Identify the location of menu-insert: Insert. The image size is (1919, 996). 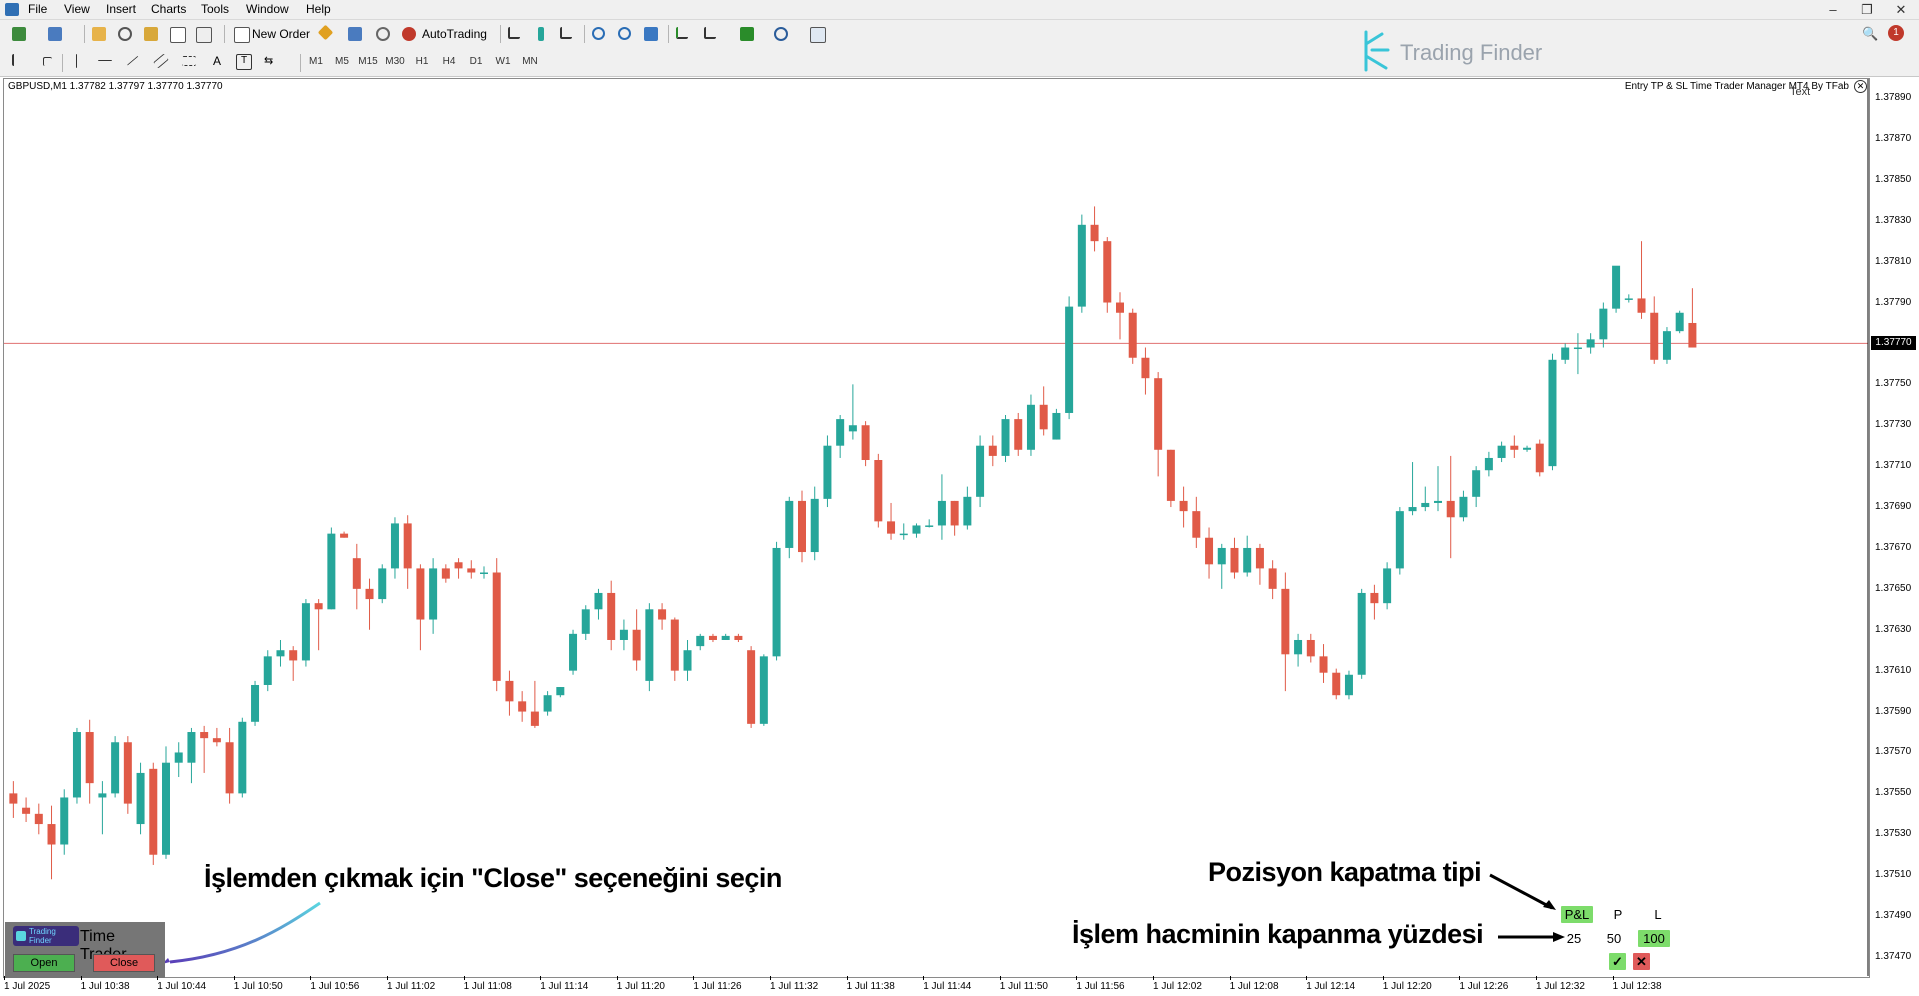
(121, 9).